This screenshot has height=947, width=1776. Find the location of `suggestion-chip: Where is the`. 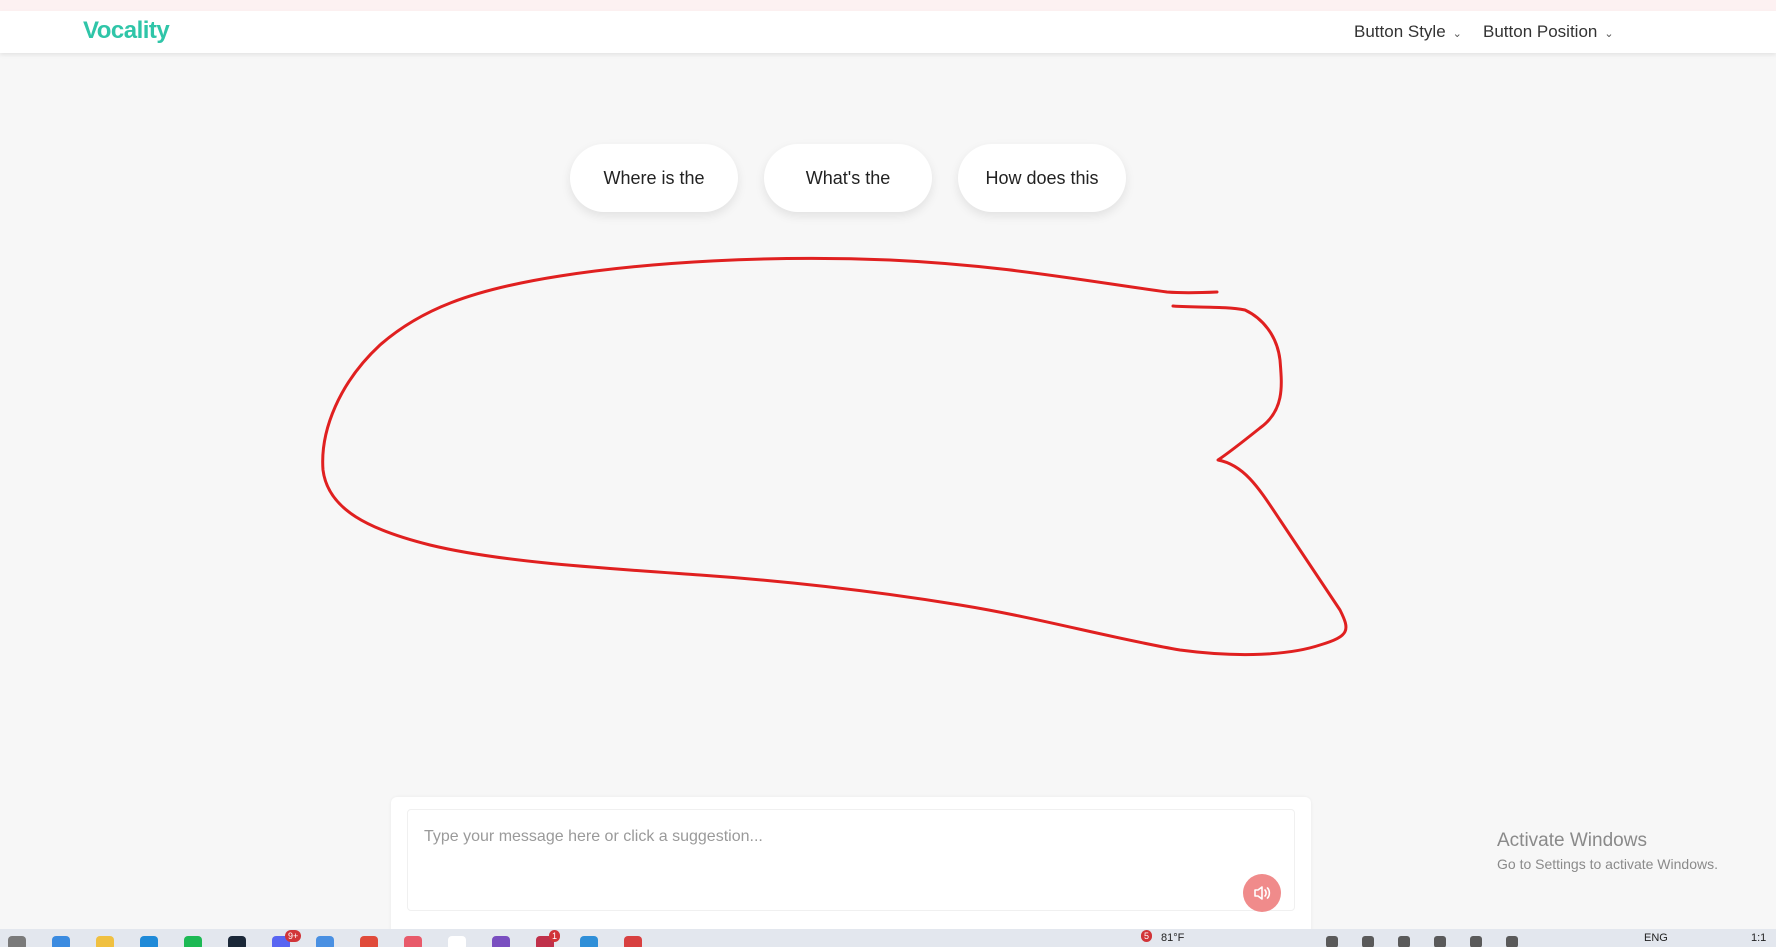

suggestion-chip: Where is the is located at coordinates (654, 178).